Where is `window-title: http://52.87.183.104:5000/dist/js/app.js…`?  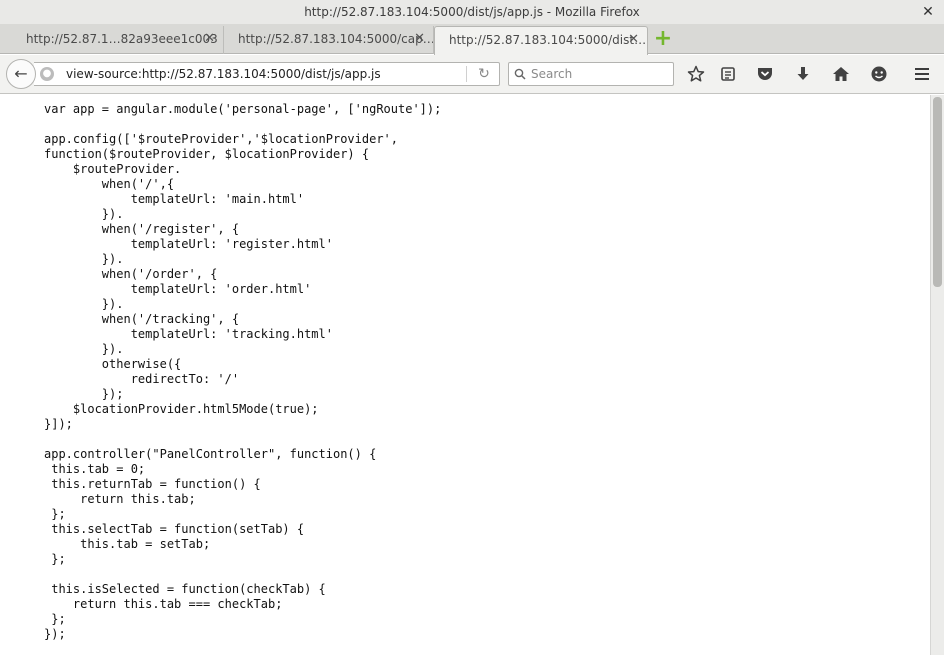
window-title: http://52.87.183.104:5000/dist/js/app.js… is located at coordinates (472, 12).